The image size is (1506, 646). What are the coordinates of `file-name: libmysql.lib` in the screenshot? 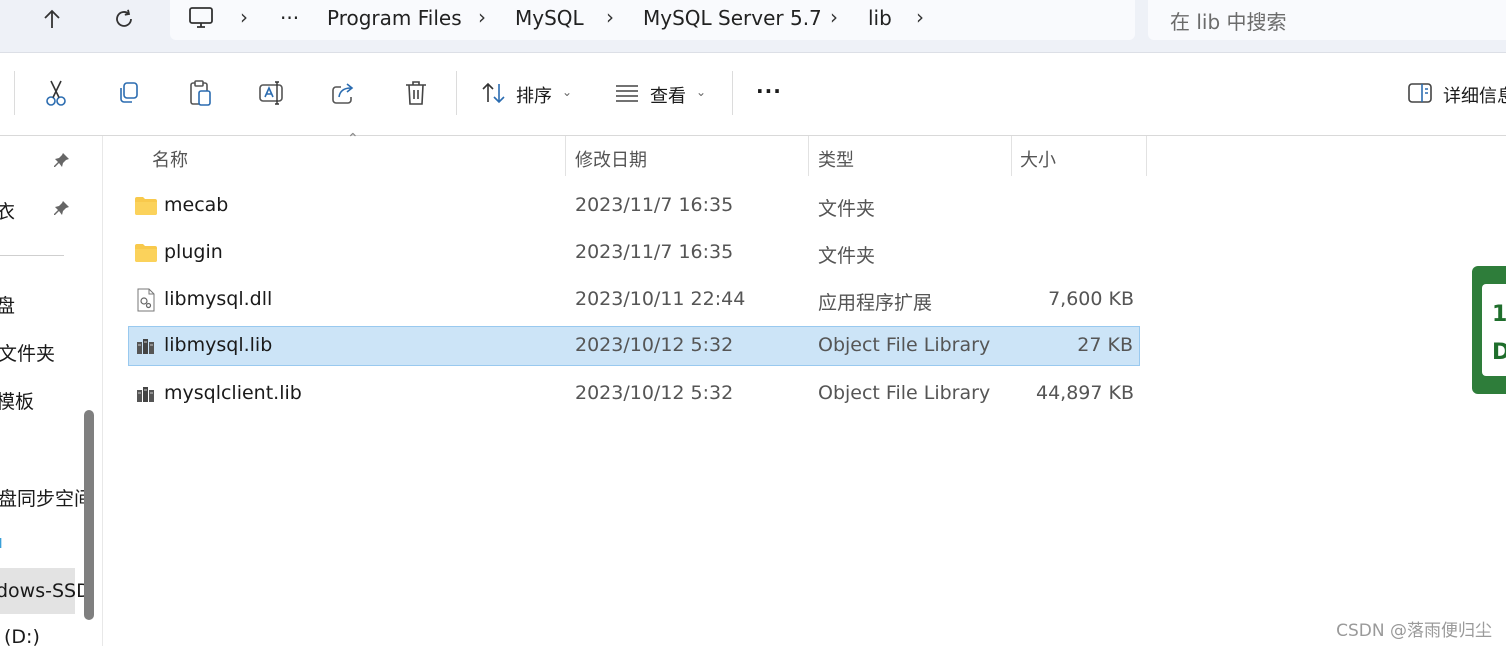 It's located at (218, 345).